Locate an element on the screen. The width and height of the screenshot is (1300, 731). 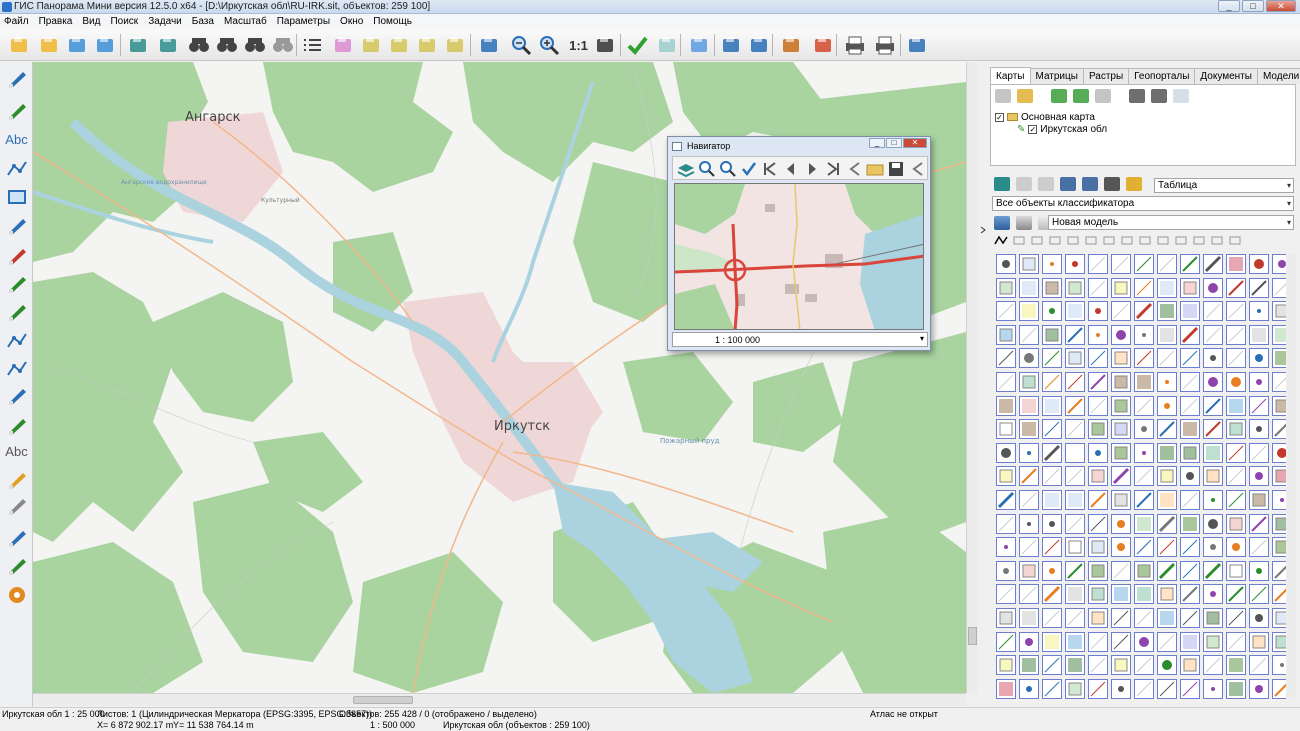
nav-next-icon is located at coordinates (812, 168).